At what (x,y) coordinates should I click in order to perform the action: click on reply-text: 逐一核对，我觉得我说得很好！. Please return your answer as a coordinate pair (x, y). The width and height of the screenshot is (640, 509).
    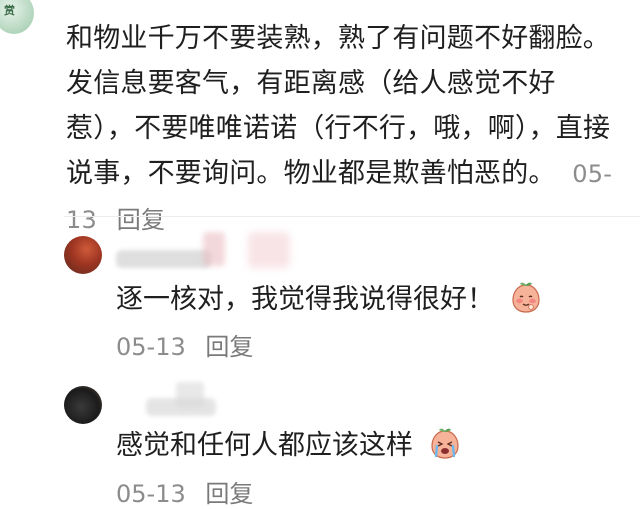
    Looking at the image, I should click on (329, 300).